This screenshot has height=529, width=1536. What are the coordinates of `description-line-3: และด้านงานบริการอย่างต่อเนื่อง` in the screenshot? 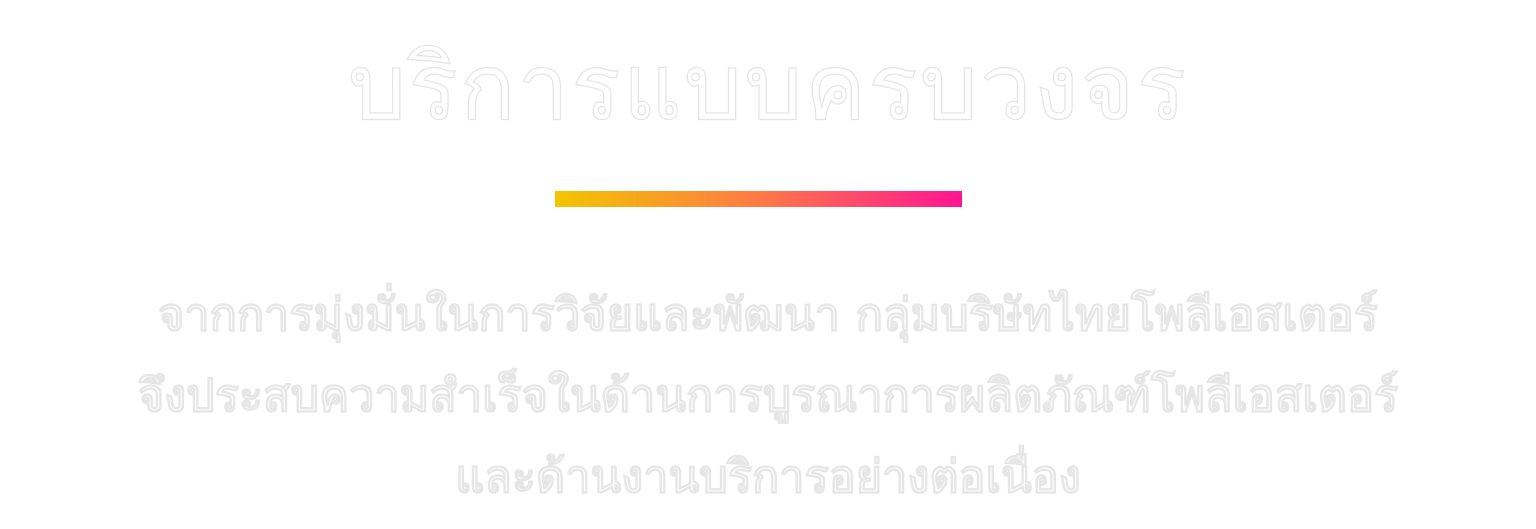 It's located at (768, 477).